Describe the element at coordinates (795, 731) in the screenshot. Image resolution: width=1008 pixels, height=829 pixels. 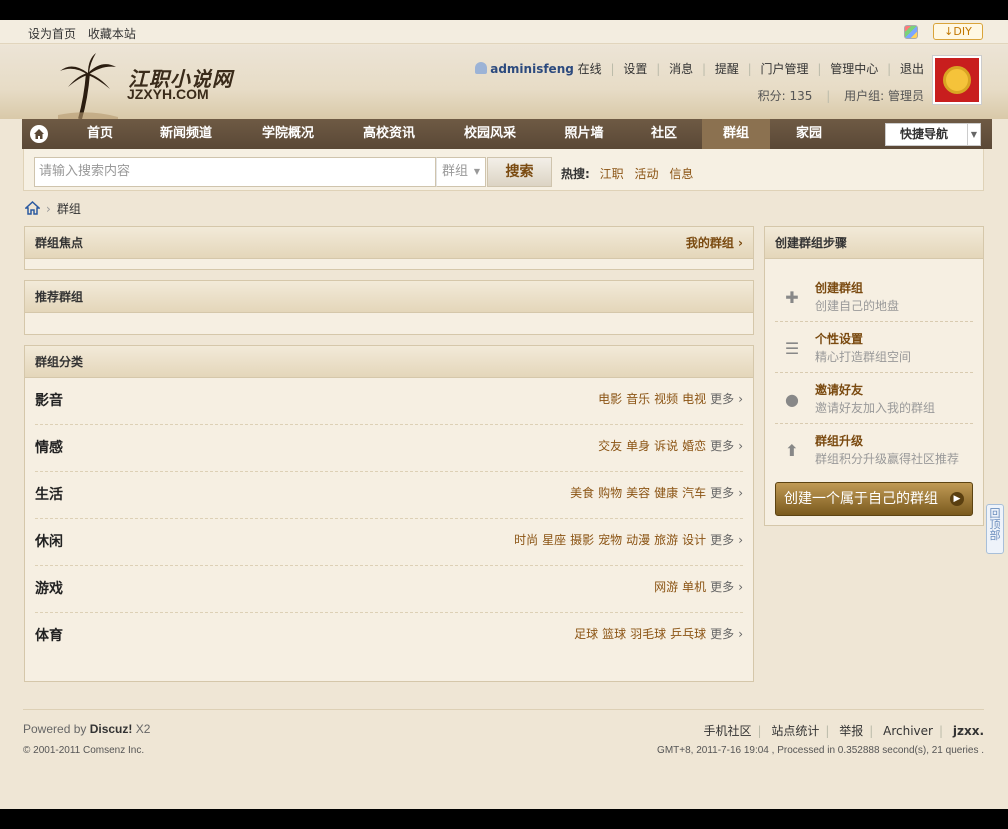
I see `stats-link: 站点统计` at that location.